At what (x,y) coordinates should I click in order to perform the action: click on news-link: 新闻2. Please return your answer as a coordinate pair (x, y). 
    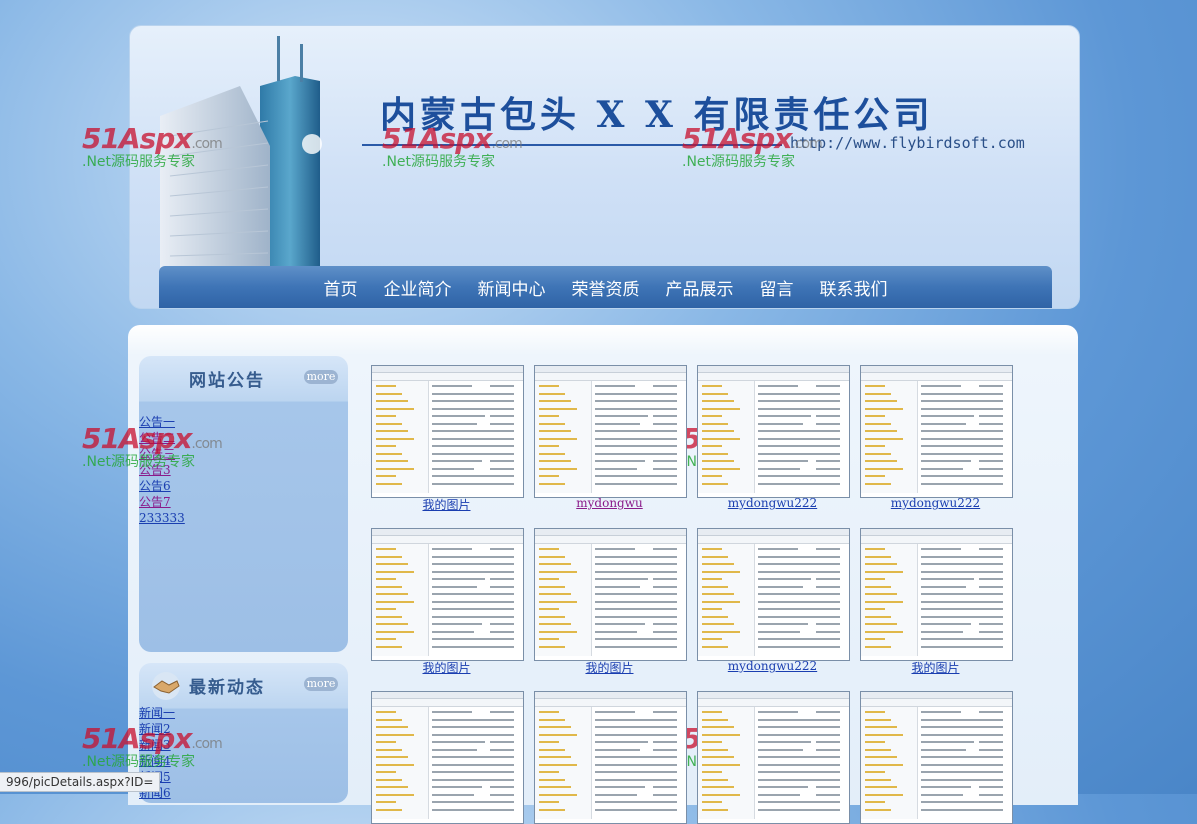
    Looking at the image, I should click on (155, 729).